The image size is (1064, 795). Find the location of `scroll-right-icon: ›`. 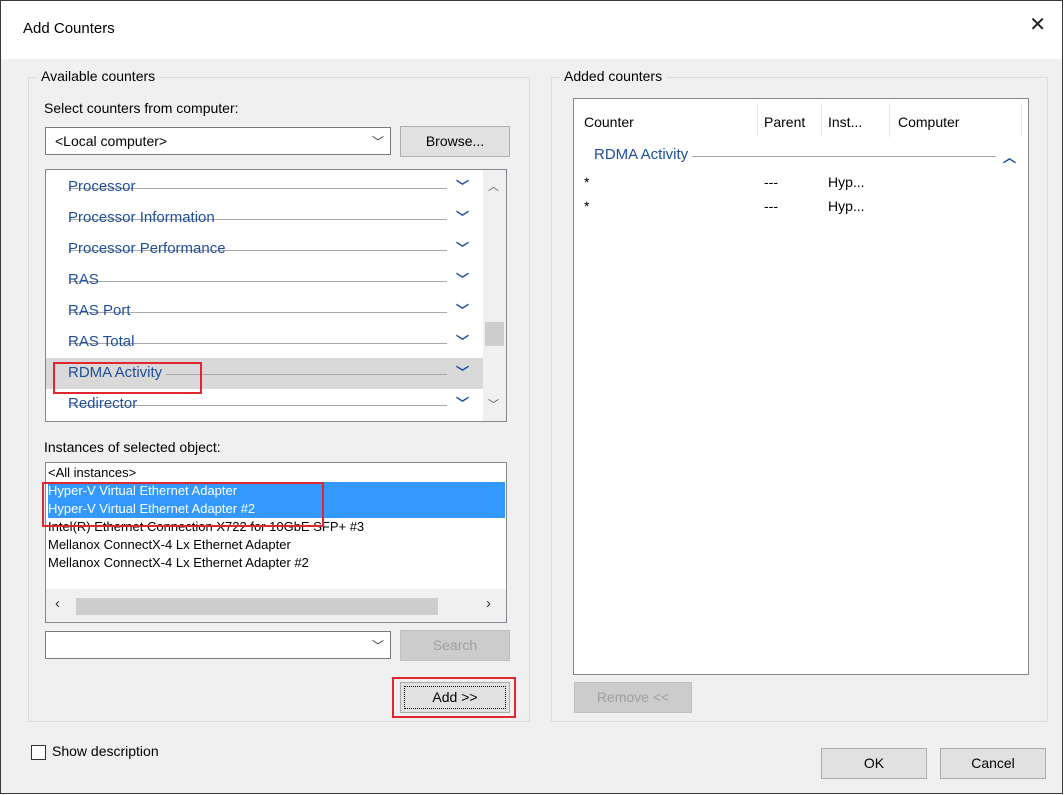

scroll-right-icon: › is located at coordinates (488, 603).